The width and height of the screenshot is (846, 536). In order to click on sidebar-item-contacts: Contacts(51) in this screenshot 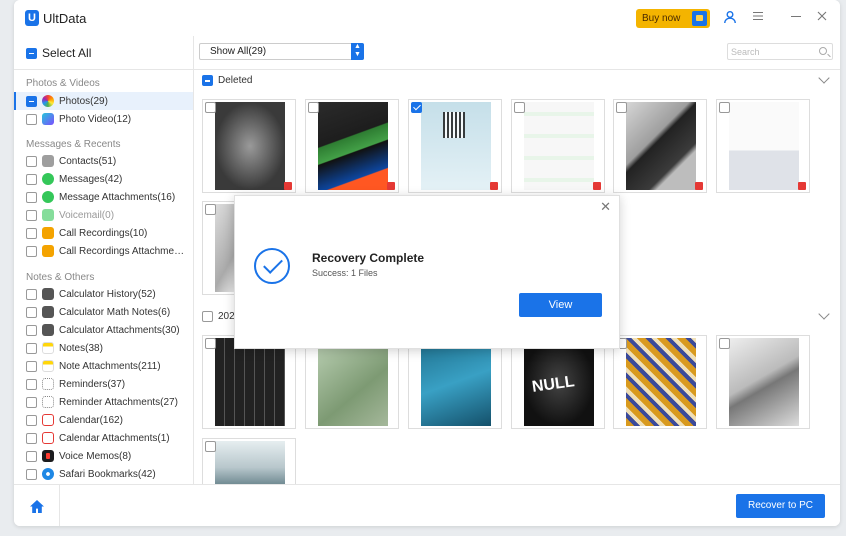, I will do `click(103, 161)`.